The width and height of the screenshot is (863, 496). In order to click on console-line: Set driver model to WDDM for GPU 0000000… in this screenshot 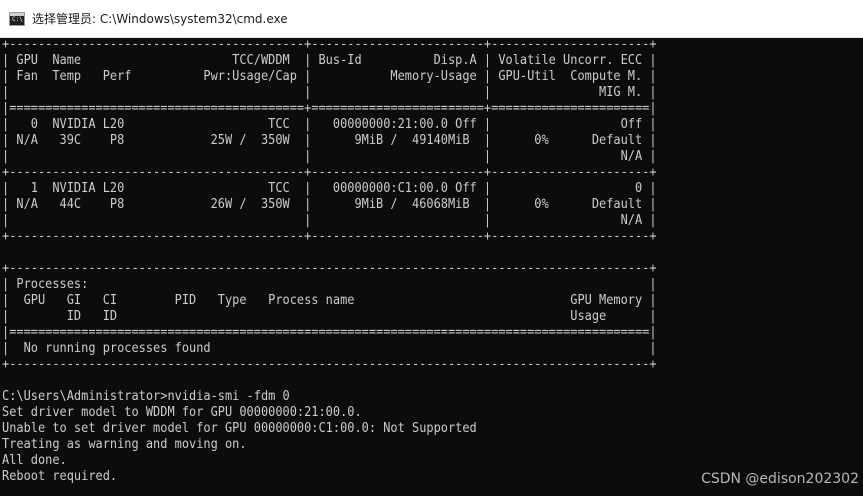, I will do `click(182, 412)`.